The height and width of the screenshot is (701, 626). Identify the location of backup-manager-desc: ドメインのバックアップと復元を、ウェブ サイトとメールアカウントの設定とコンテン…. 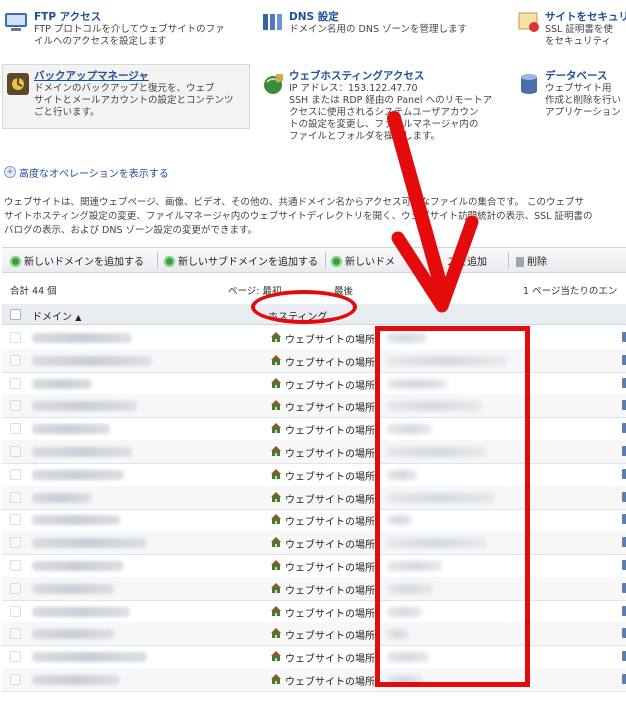
(134, 100).